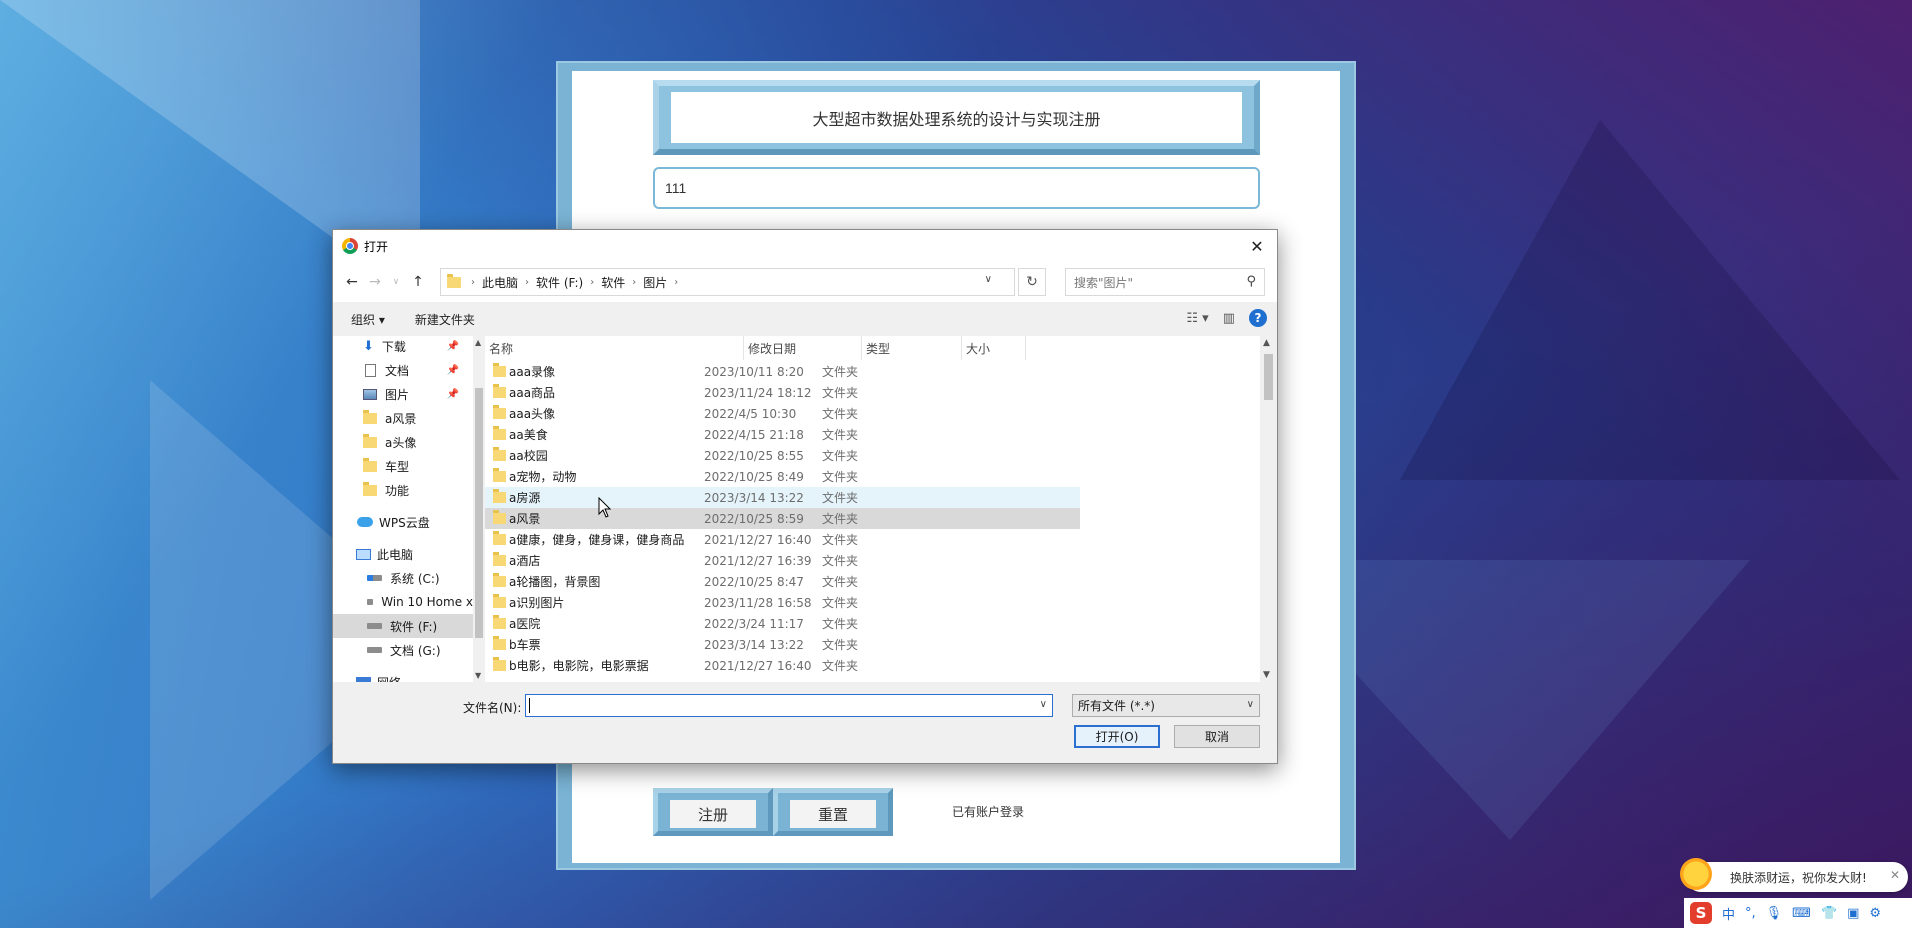 This screenshot has height=928, width=1912. What do you see at coordinates (1794, 875) in the screenshot?
I see `ime-notification-bubble: 换肤添财运，祝你发大财! ✕` at bounding box center [1794, 875].